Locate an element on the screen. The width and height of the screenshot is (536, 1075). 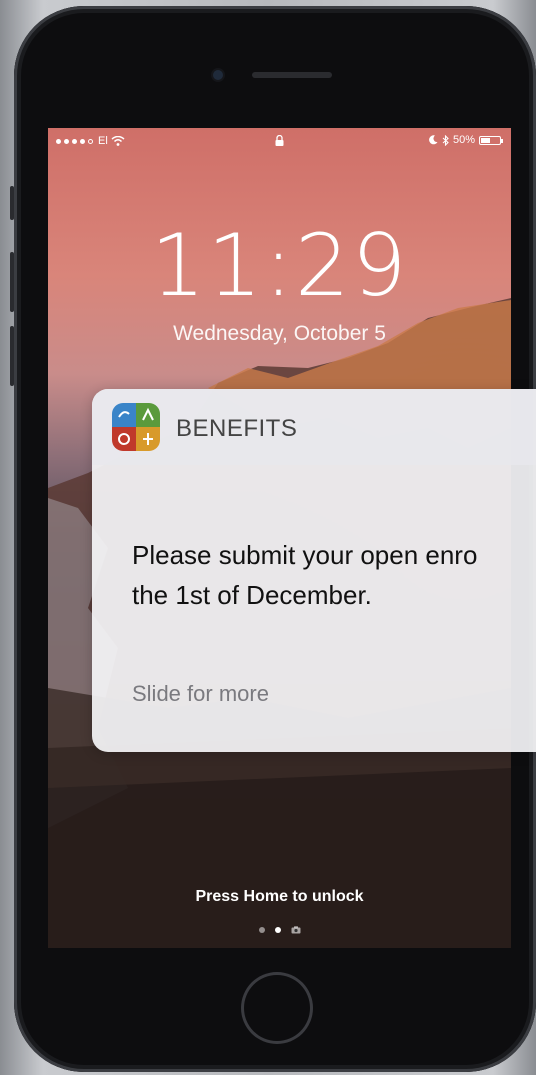
benefits-app-icon is located at coordinates (136, 427).